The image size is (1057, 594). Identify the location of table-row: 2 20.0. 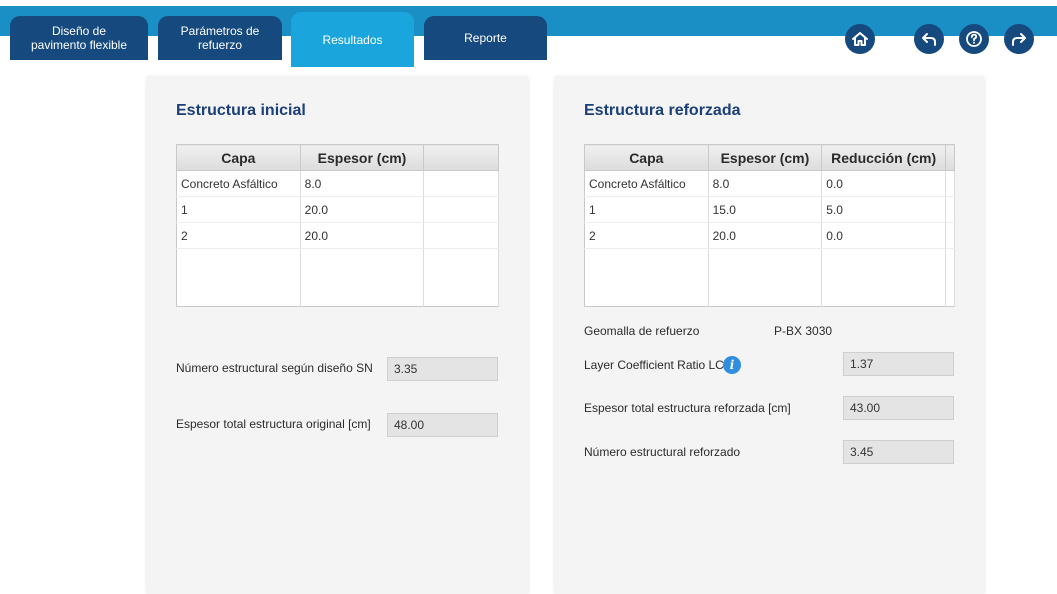
(337, 235).